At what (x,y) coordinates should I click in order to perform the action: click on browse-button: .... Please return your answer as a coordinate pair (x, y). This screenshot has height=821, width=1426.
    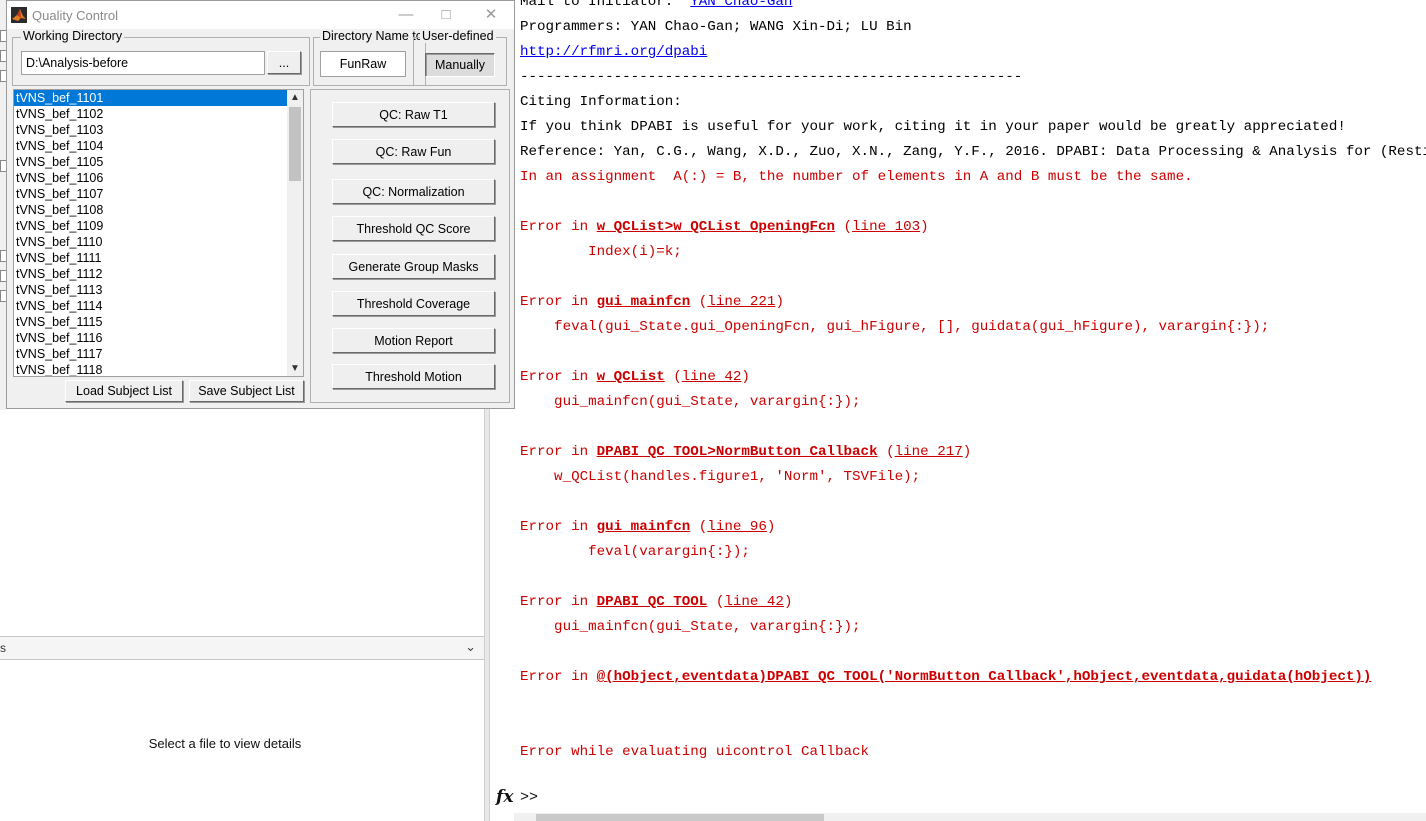
    Looking at the image, I should click on (284, 62).